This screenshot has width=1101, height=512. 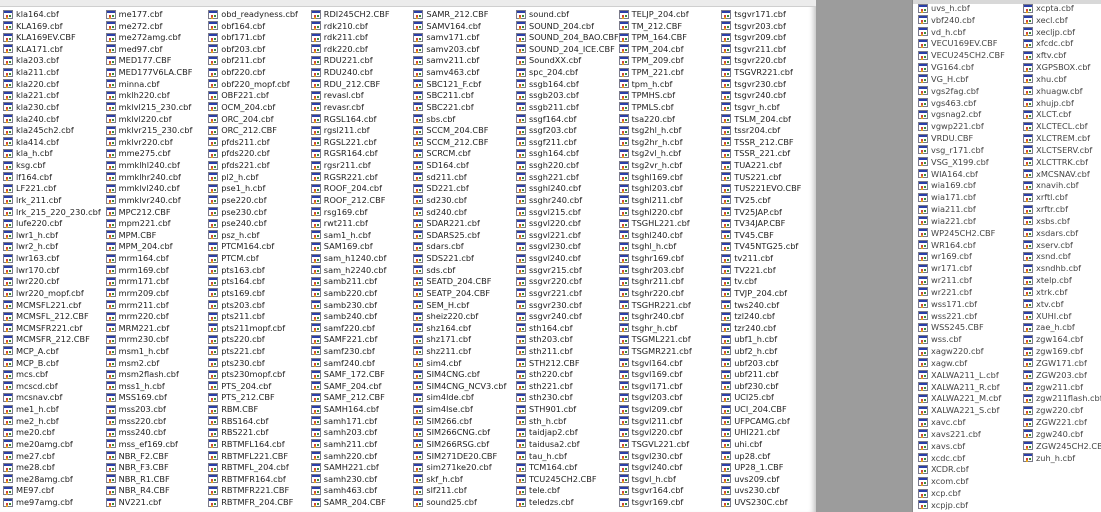 What do you see at coordinates (944, 8) in the screenshot?
I see `file-item: uvs_h.cbf` at bounding box center [944, 8].